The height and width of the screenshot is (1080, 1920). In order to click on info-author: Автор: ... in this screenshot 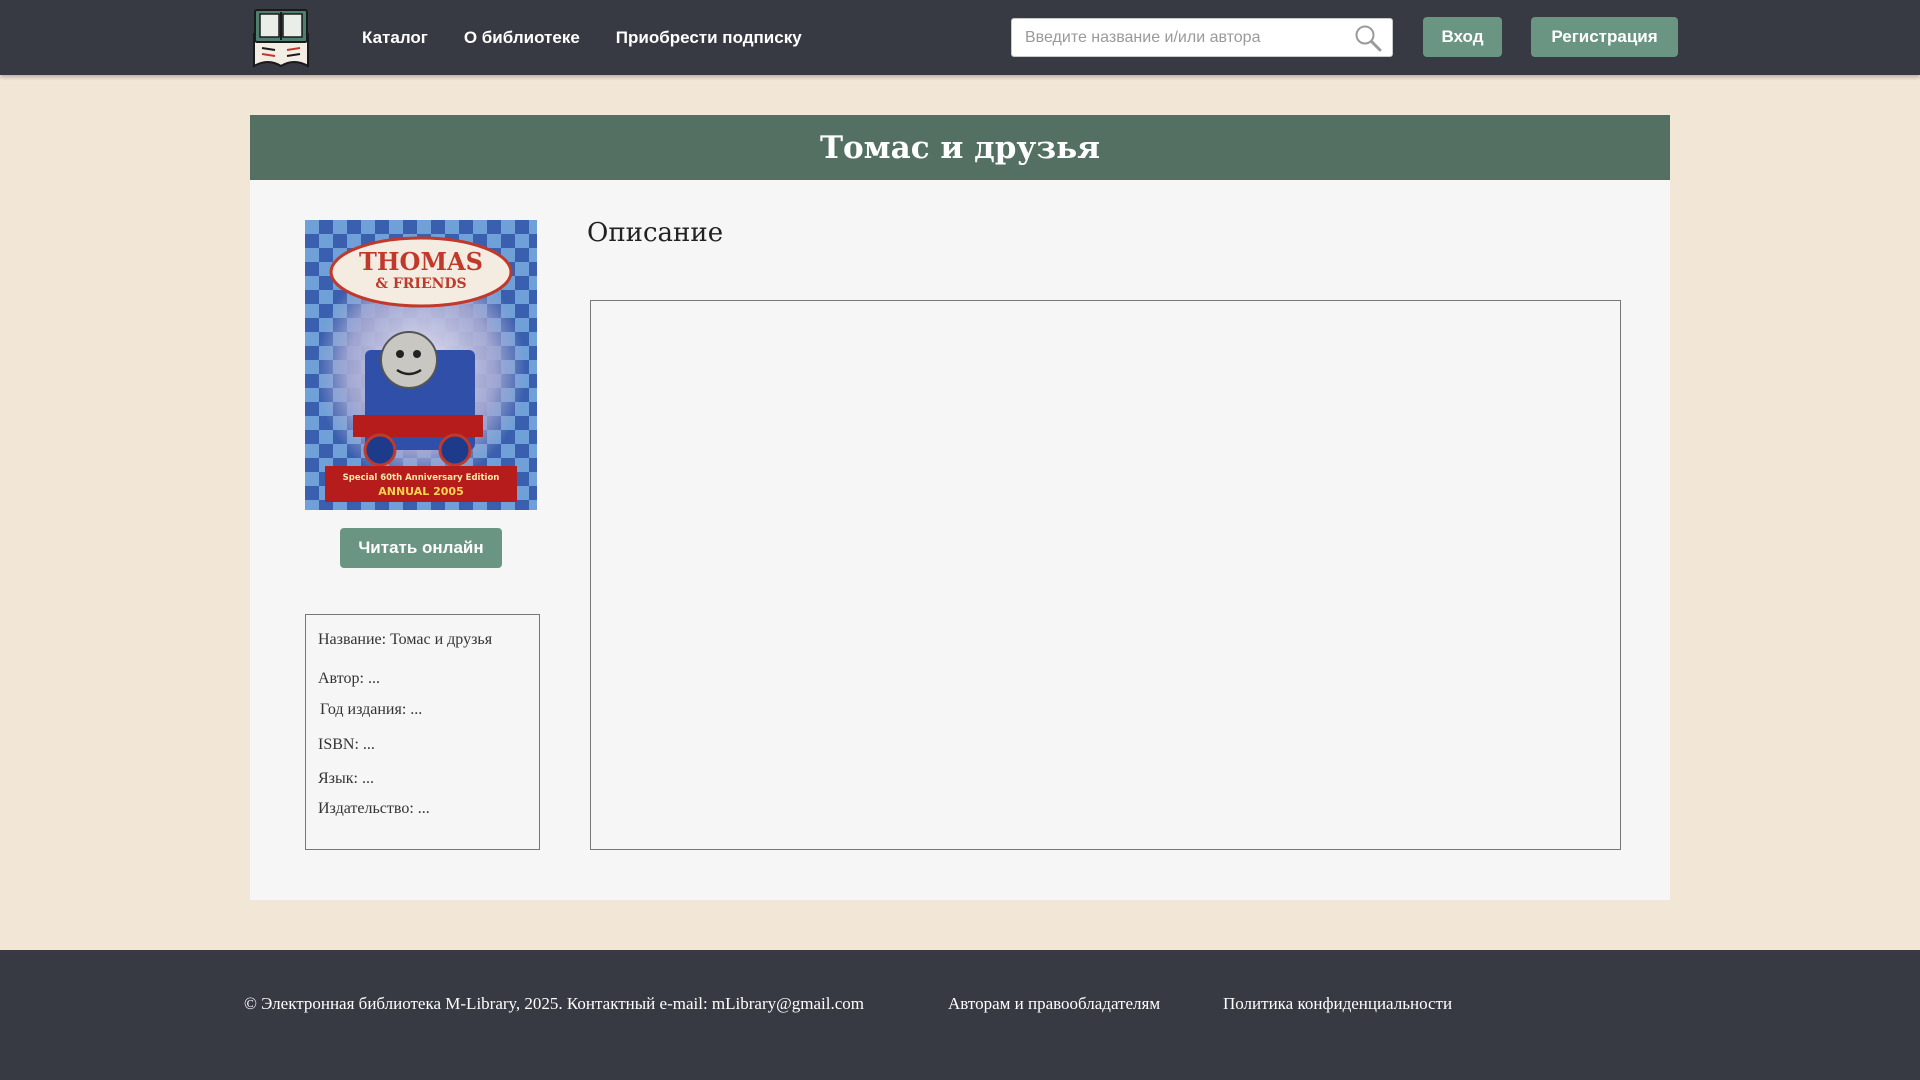, I will do `click(349, 678)`.